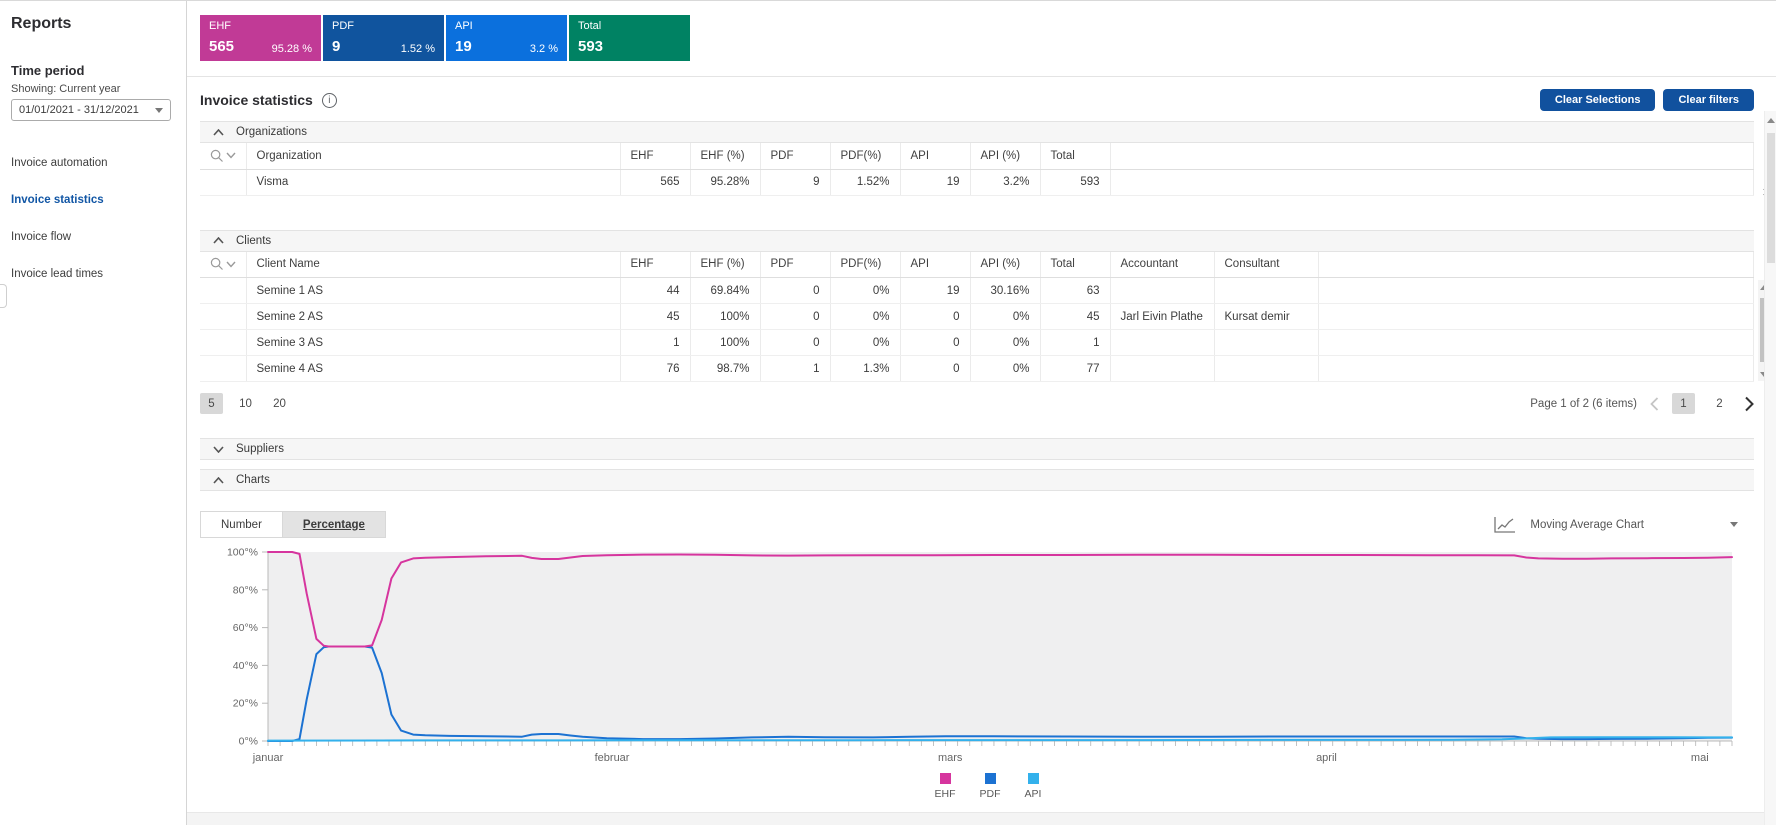 The height and width of the screenshot is (825, 1776). I want to click on table-row: Semine 4 AS 76 98.7% 1 1.3% 0 0% 77, so click(977, 368).